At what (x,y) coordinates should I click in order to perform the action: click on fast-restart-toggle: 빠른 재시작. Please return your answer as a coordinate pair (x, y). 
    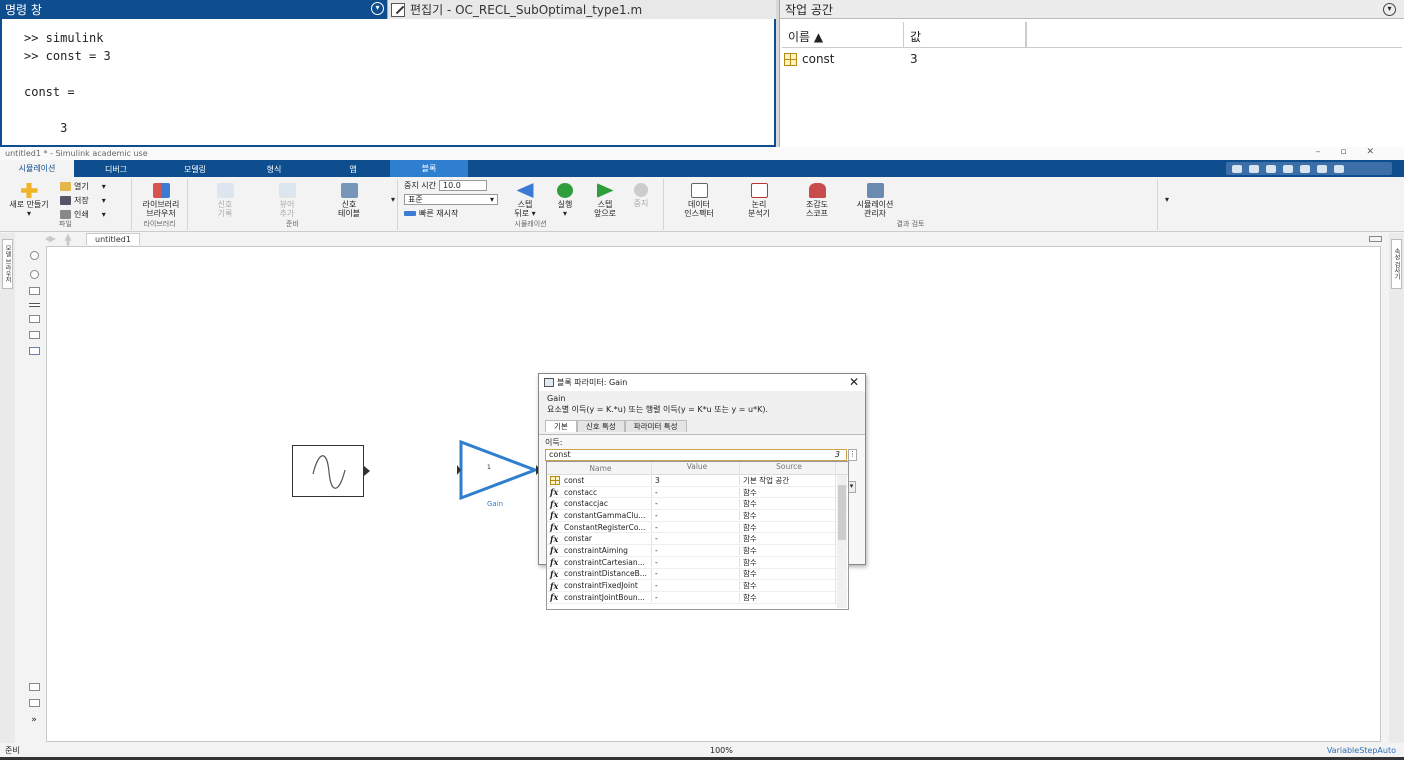
    Looking at the image, I should click on (431, 213).